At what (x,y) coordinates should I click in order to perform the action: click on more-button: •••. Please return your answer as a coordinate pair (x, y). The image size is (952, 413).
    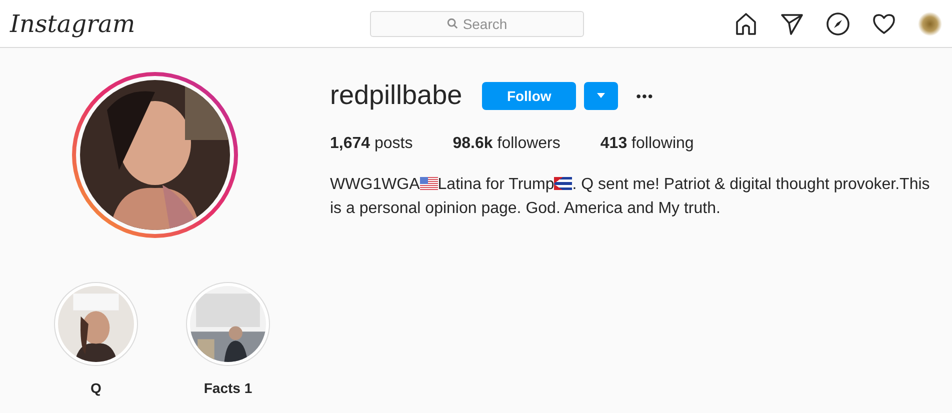
    Looking at the image, I should click on (645, 95).